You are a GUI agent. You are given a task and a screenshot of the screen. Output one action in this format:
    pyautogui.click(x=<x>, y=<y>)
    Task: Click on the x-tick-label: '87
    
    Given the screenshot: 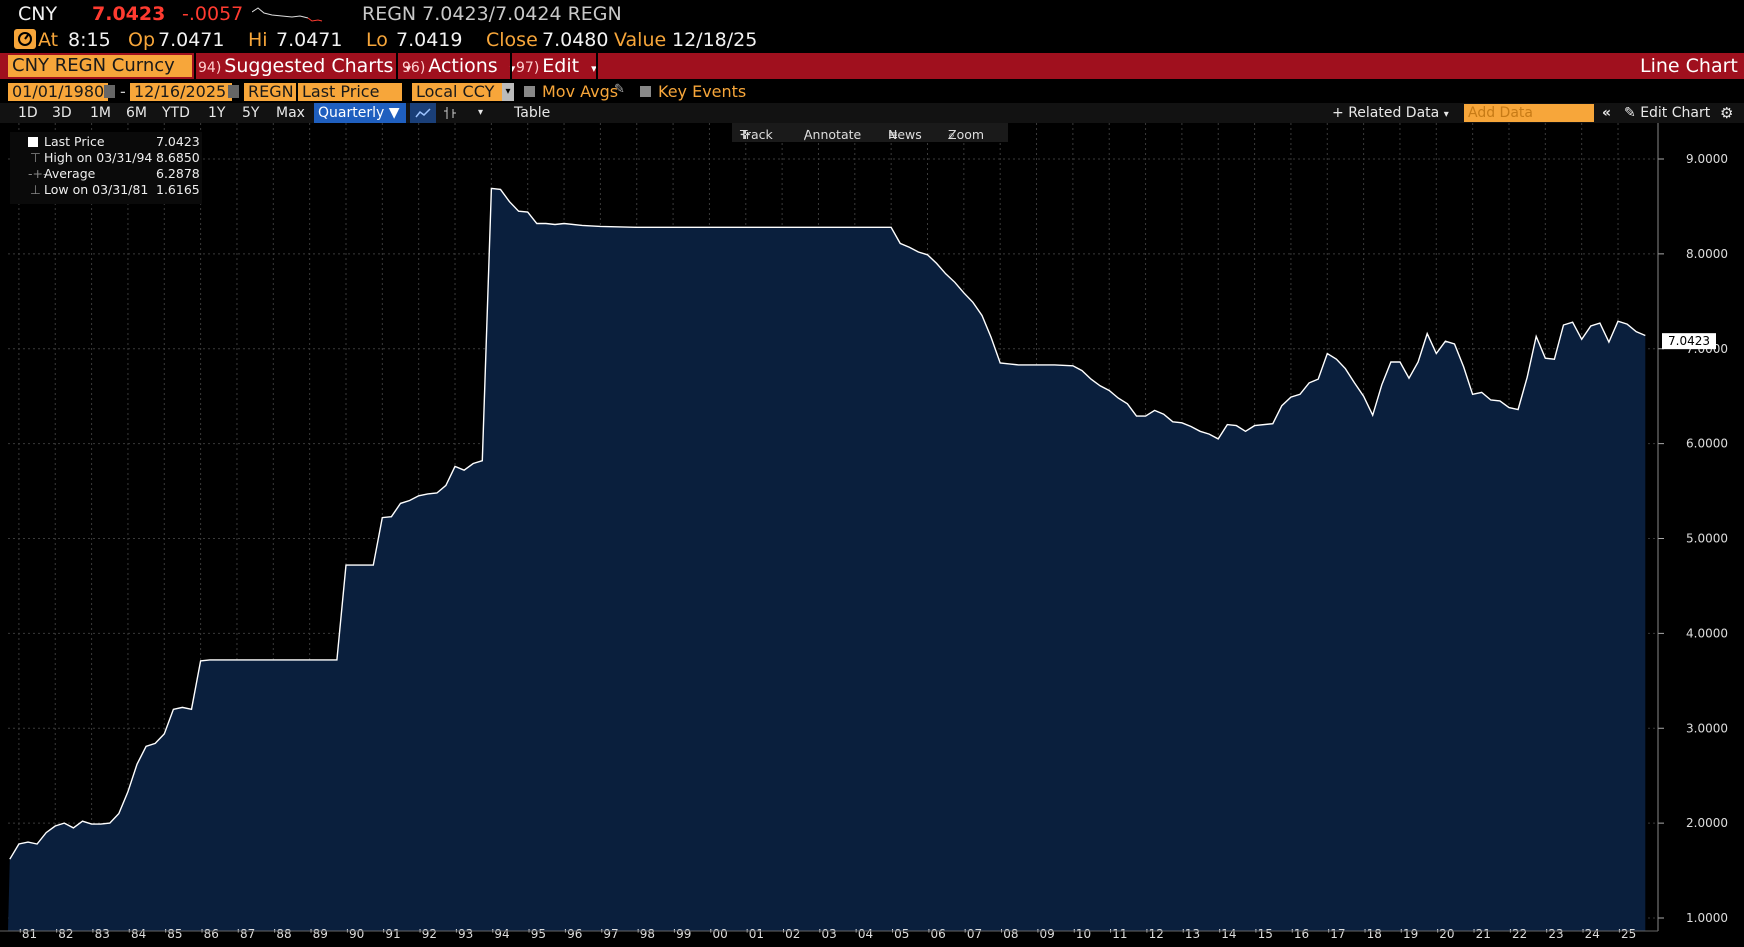 What is the action you would take?
    pyautogui.click(x=246, y=934)
    